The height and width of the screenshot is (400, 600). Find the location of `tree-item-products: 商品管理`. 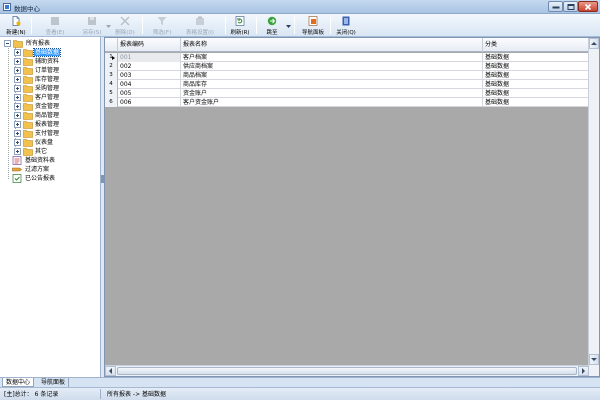

tree-item-products: 商品管理 is located at coordinates (57, 115).